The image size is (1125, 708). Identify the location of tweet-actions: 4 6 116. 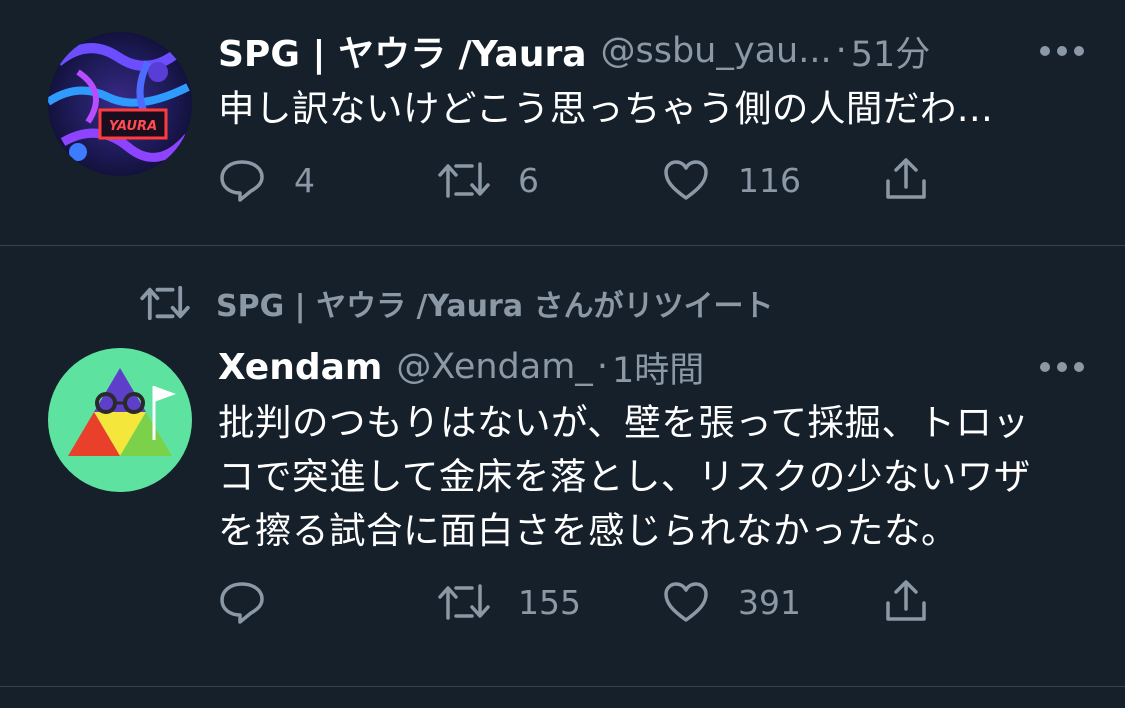
(598, 180).